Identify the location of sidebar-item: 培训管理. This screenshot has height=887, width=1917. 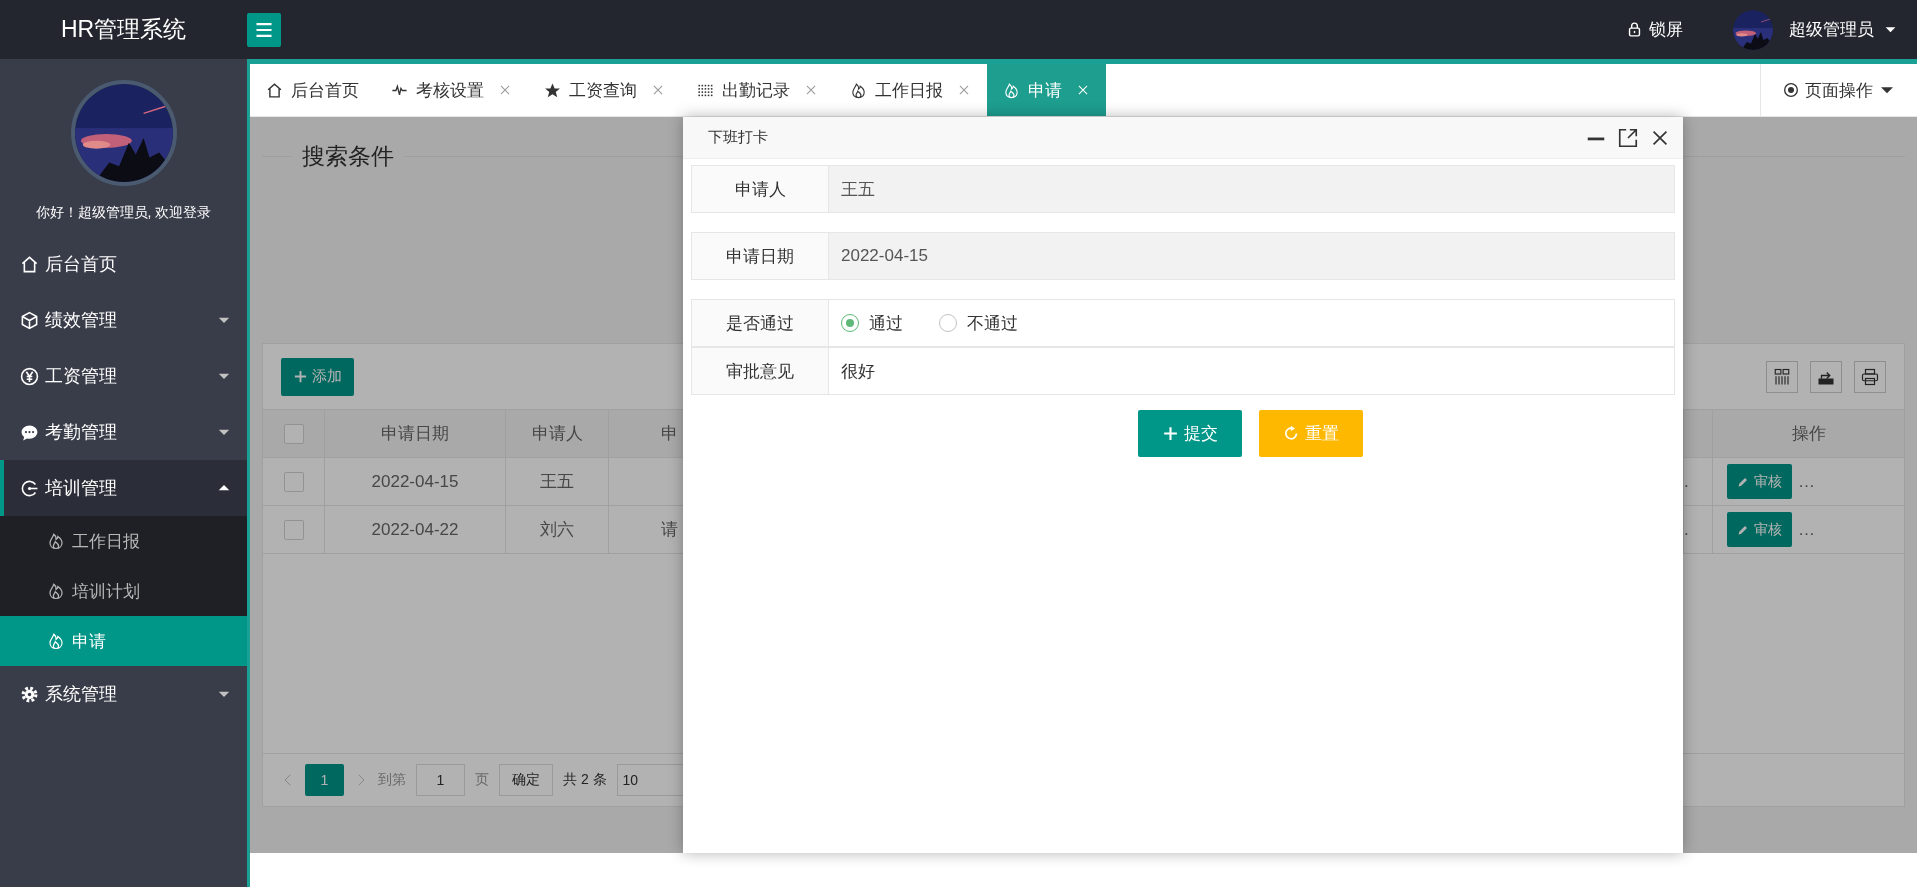
(123, 488).